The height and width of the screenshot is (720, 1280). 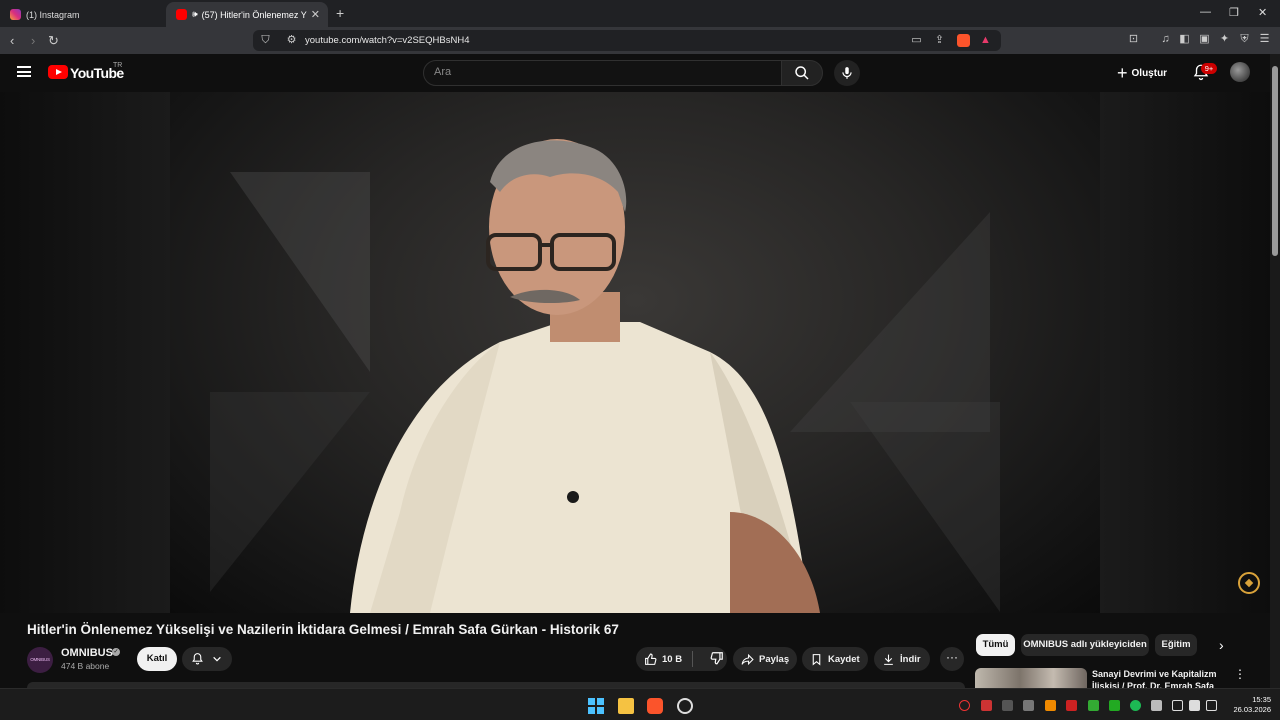 I want to click on dislike-icon, so click(x=717, y=658).